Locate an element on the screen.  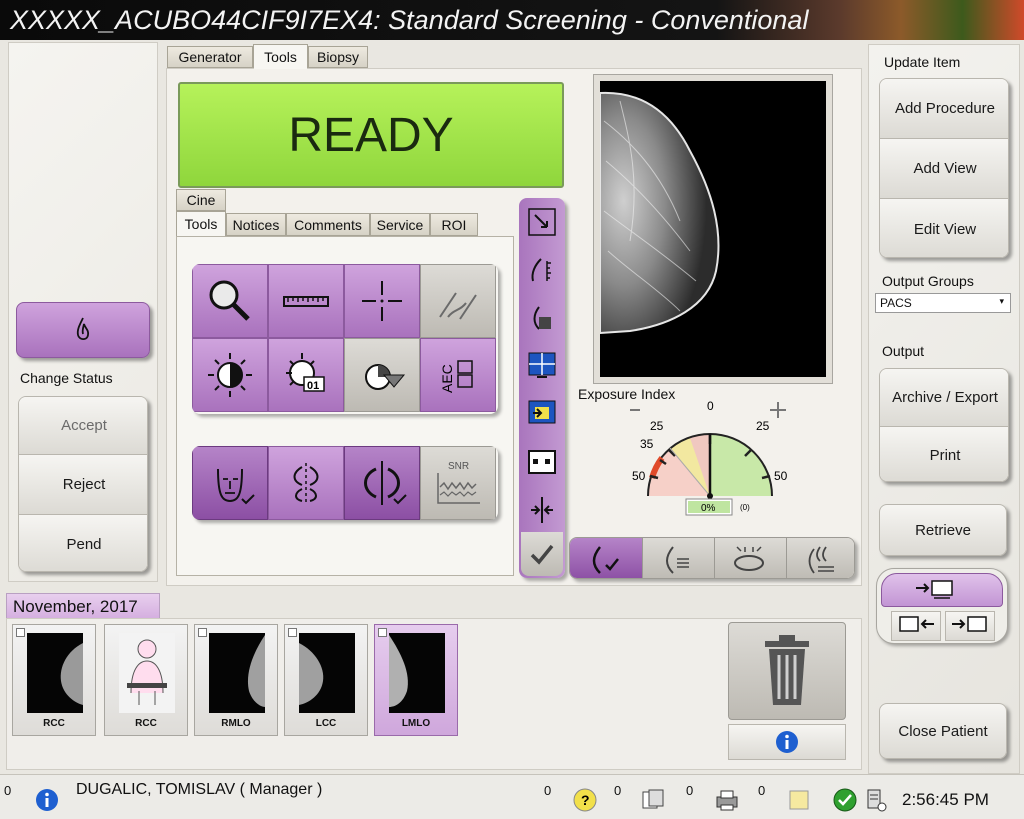
svg-text: 35 is located at coordinates (647, 444).